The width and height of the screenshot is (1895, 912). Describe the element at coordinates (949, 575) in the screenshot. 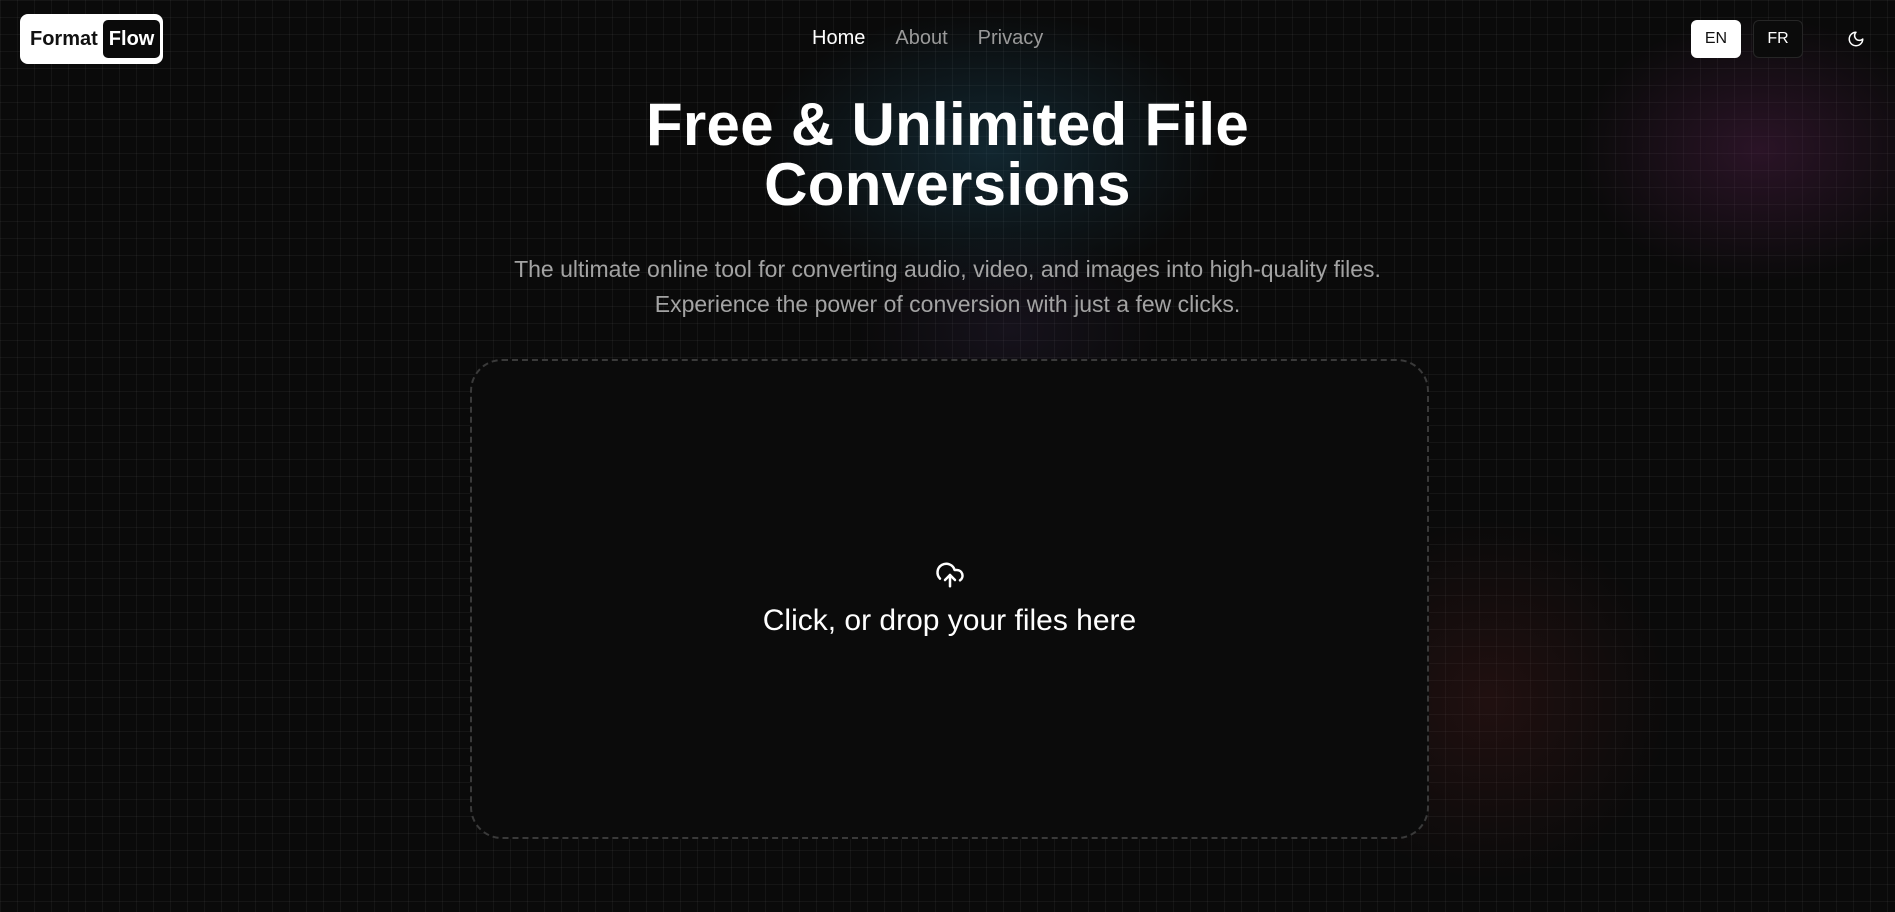

I see `cloud-upload-icon` at that location.